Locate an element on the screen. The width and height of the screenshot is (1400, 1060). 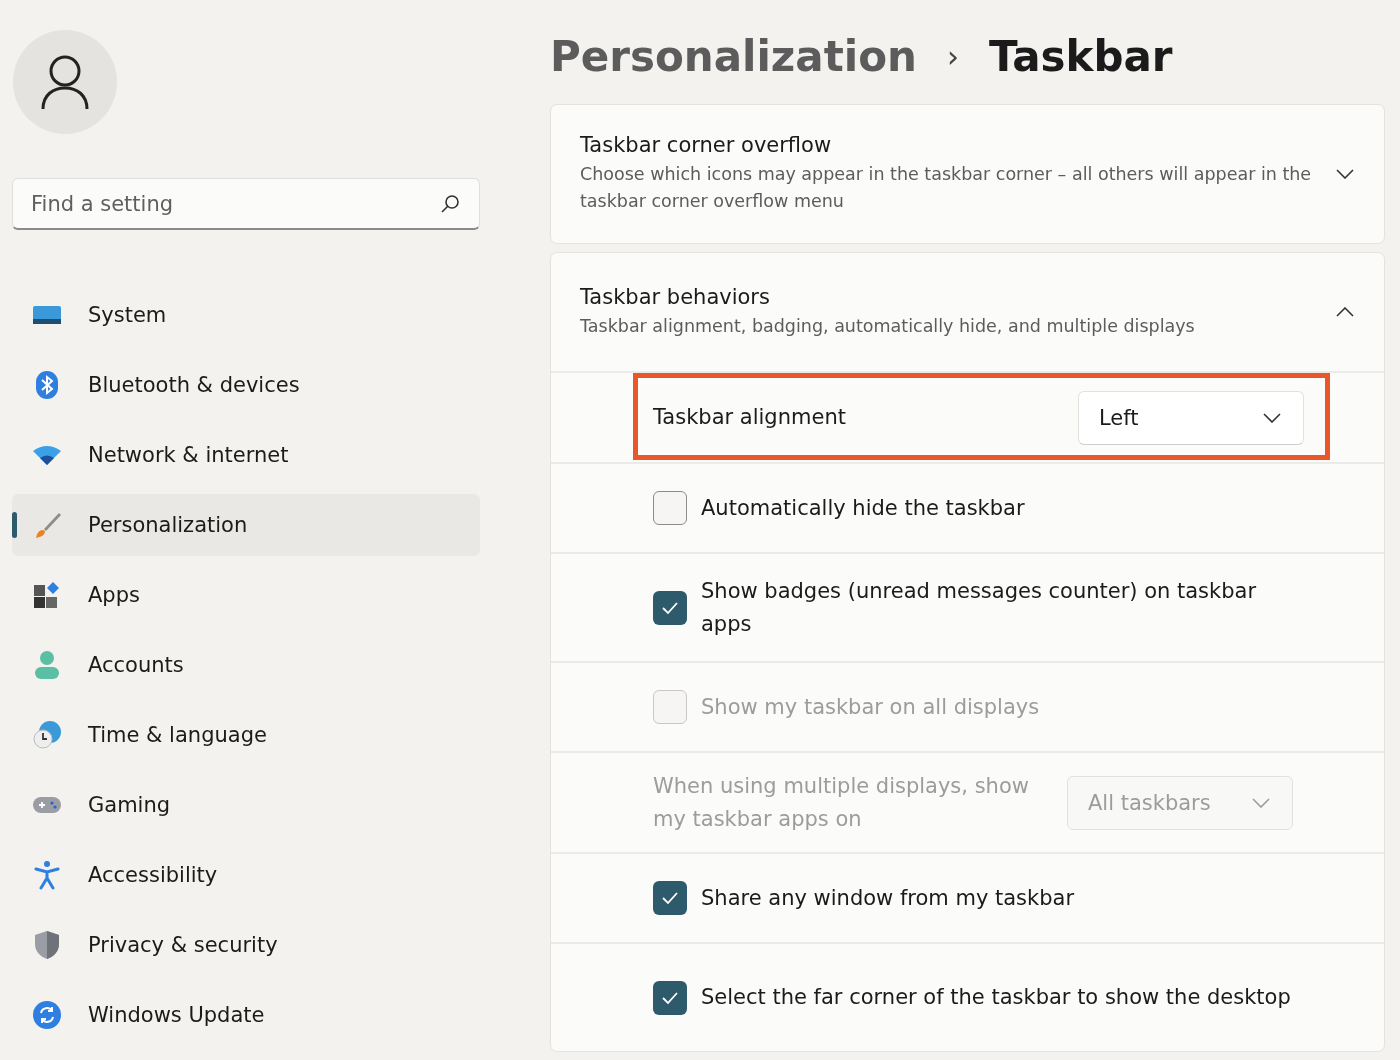
gamepad-icon is located at coordinates (47, 805).